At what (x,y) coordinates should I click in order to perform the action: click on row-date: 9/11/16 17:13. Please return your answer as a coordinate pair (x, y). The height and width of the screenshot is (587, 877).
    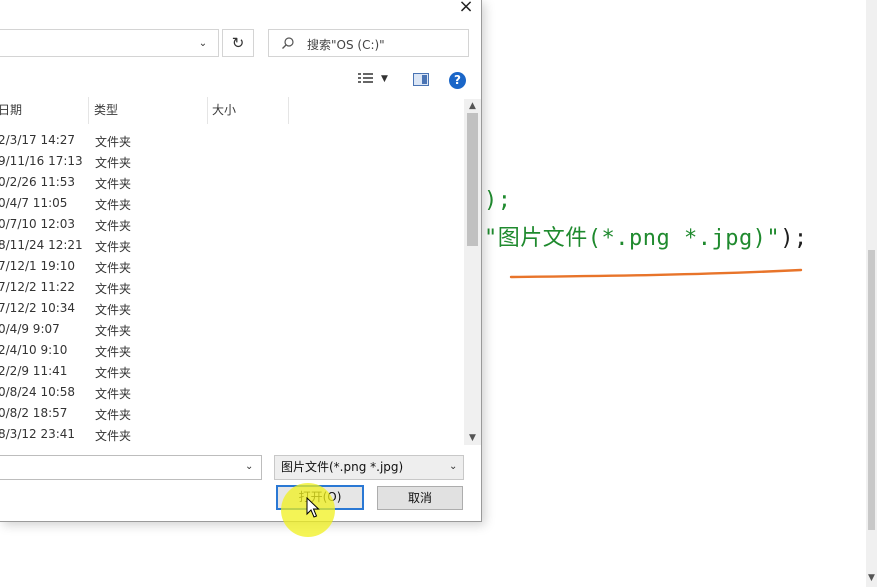
    Looking at the image, I should click on (41, 161).